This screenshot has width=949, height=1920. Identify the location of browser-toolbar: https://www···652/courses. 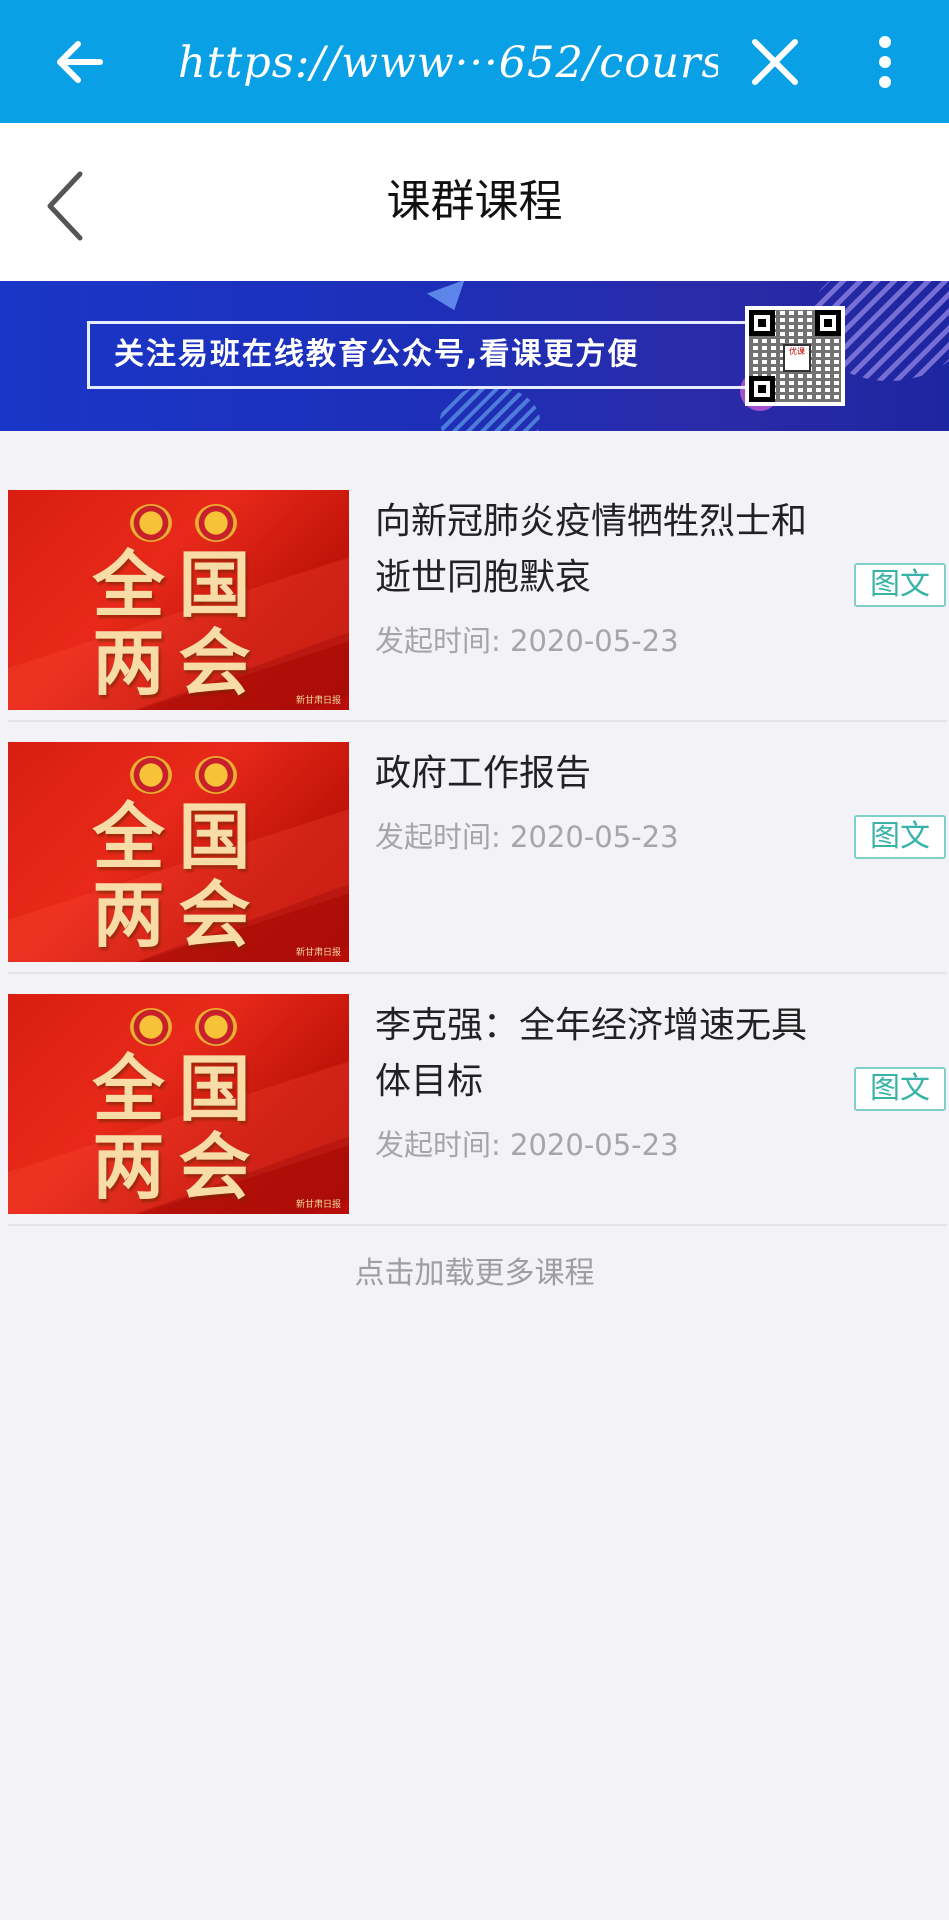
(474, 61).